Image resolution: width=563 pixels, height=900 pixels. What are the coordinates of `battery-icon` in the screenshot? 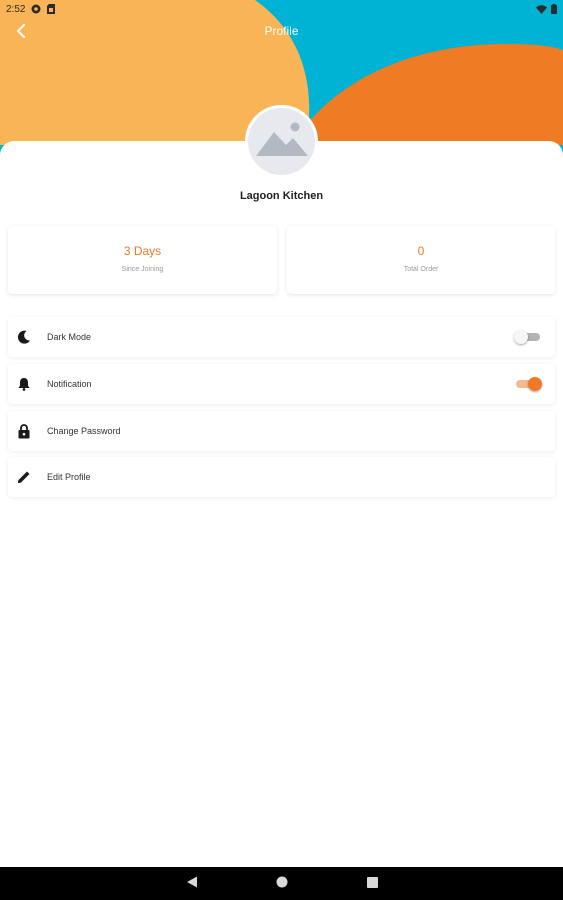 It's located at (554, 9).